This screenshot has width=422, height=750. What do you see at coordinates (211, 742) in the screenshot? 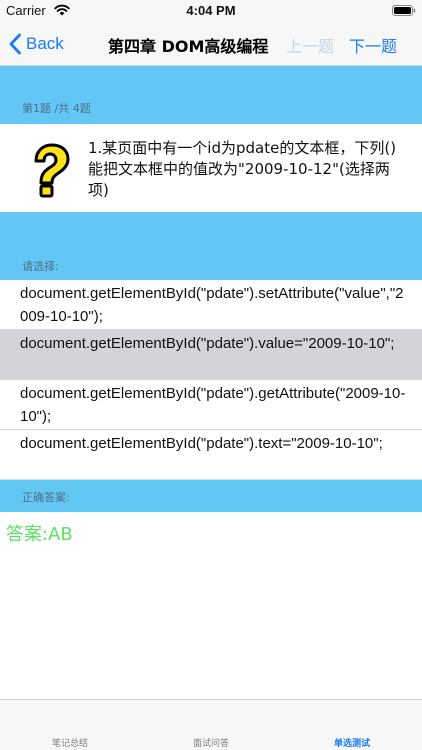
I see `tab-interview-qa: 面试问答` at bounding box center [211, 742].